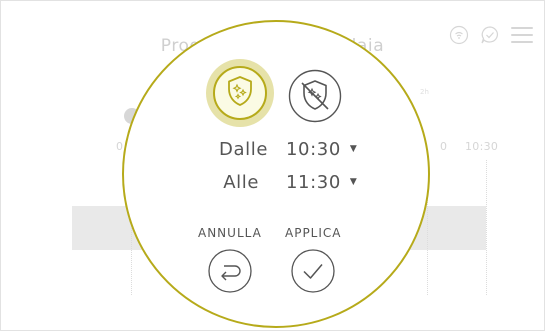 Image resolution: width=545 pixels, height=331 pixels. I want to click on timeline-label: 10:30, so click(482, 146).